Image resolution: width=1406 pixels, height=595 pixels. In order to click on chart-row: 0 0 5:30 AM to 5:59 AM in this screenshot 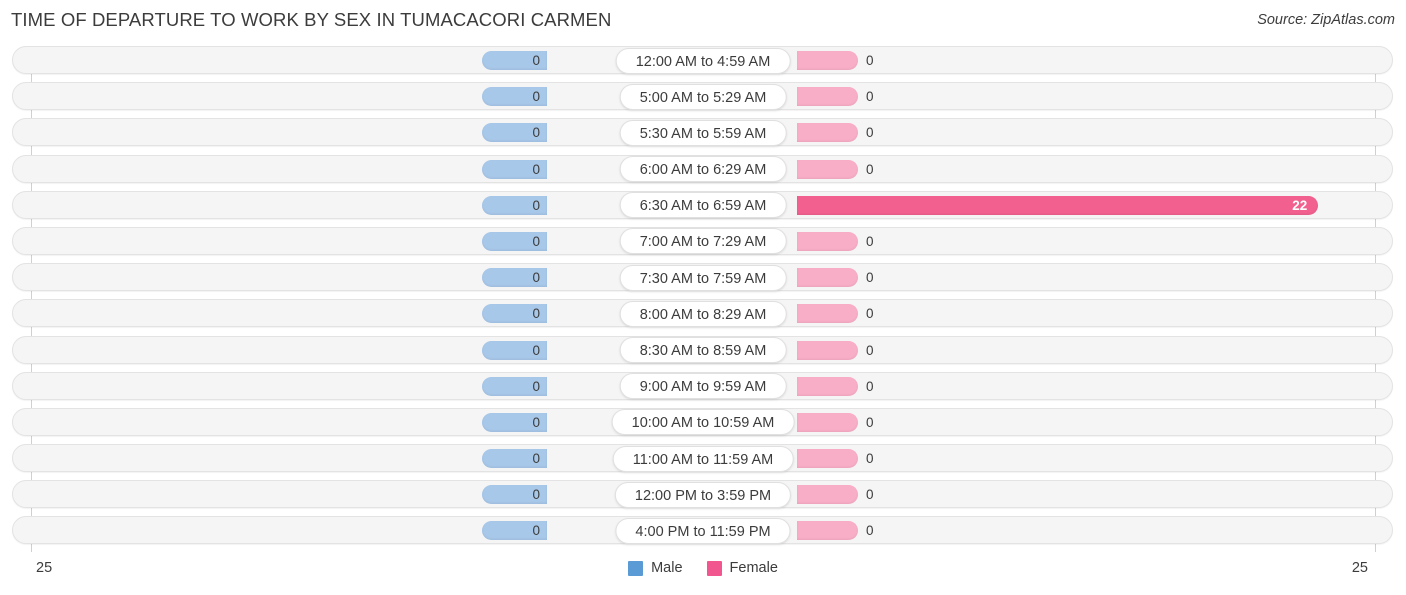, I will do `click(703, 132)`.